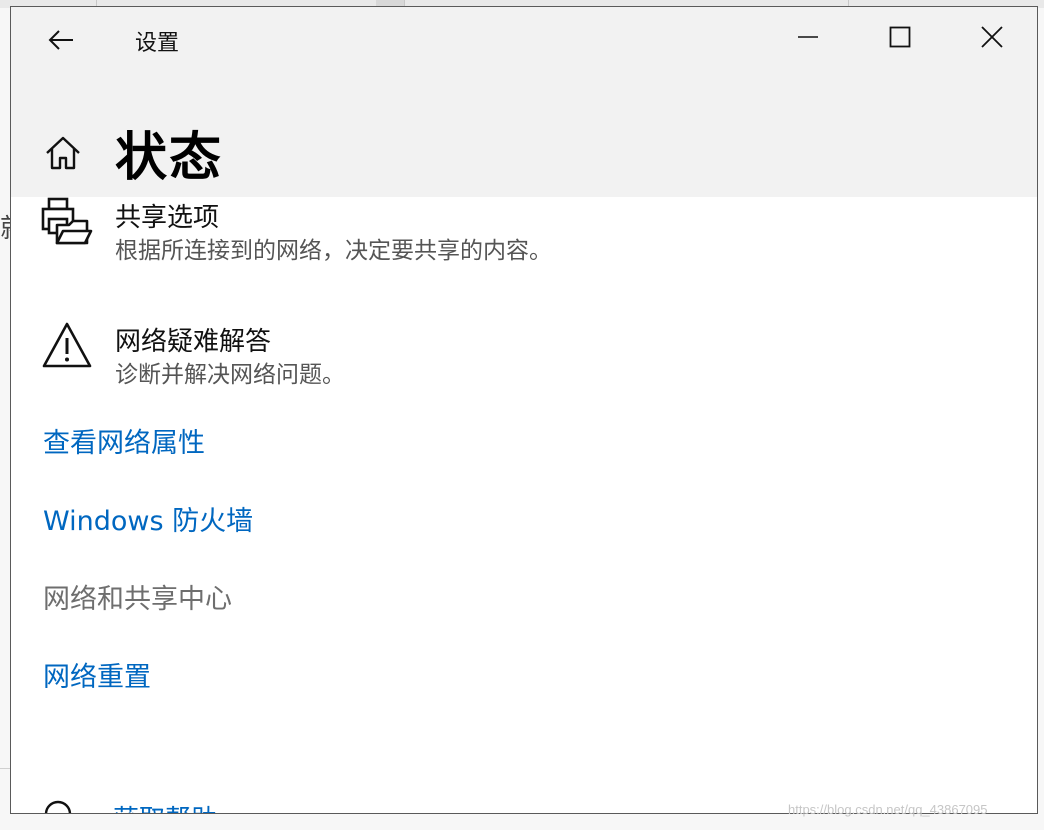  Describe the element at coordinates (230, 375) in the screenshot. I see `network-troubleshooter-description: 诊断并解决网络问题。` at that location.